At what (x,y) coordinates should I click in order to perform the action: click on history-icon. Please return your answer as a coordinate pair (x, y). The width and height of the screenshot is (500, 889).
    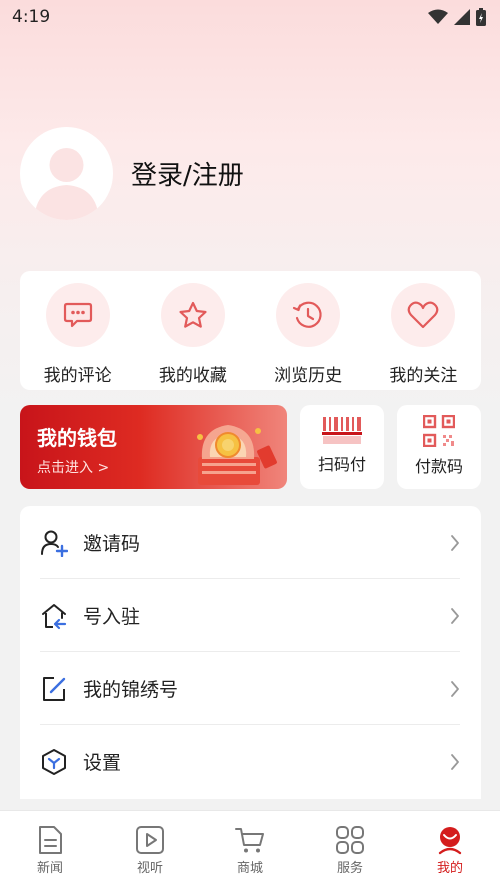
    Looking at the image, I should click on (307, 314).